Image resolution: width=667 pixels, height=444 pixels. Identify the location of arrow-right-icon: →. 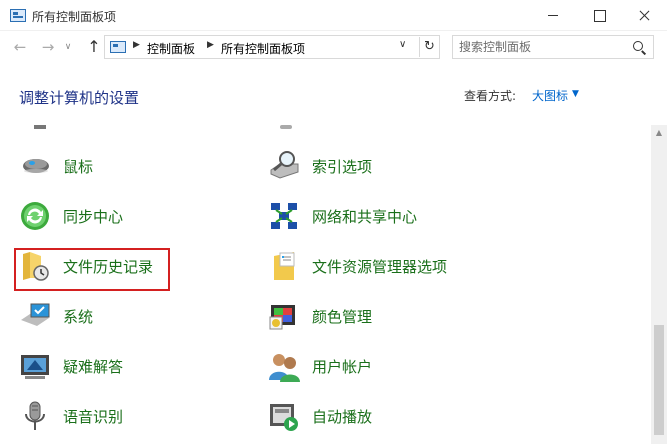
(48, 47).